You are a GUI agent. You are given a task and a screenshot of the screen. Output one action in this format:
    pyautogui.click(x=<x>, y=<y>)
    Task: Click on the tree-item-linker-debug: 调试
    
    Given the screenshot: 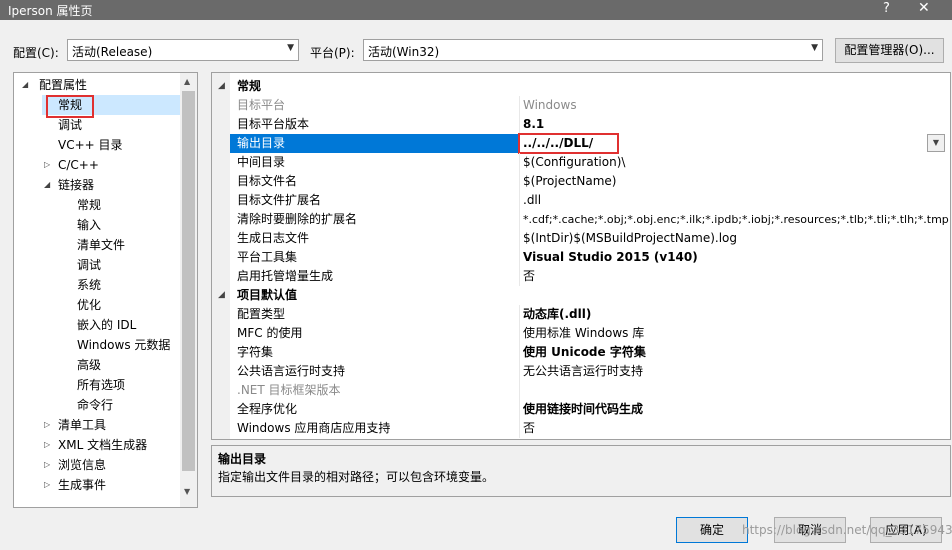 What is the action you would take?
    pyautogui.click(x=89, y=265)
    